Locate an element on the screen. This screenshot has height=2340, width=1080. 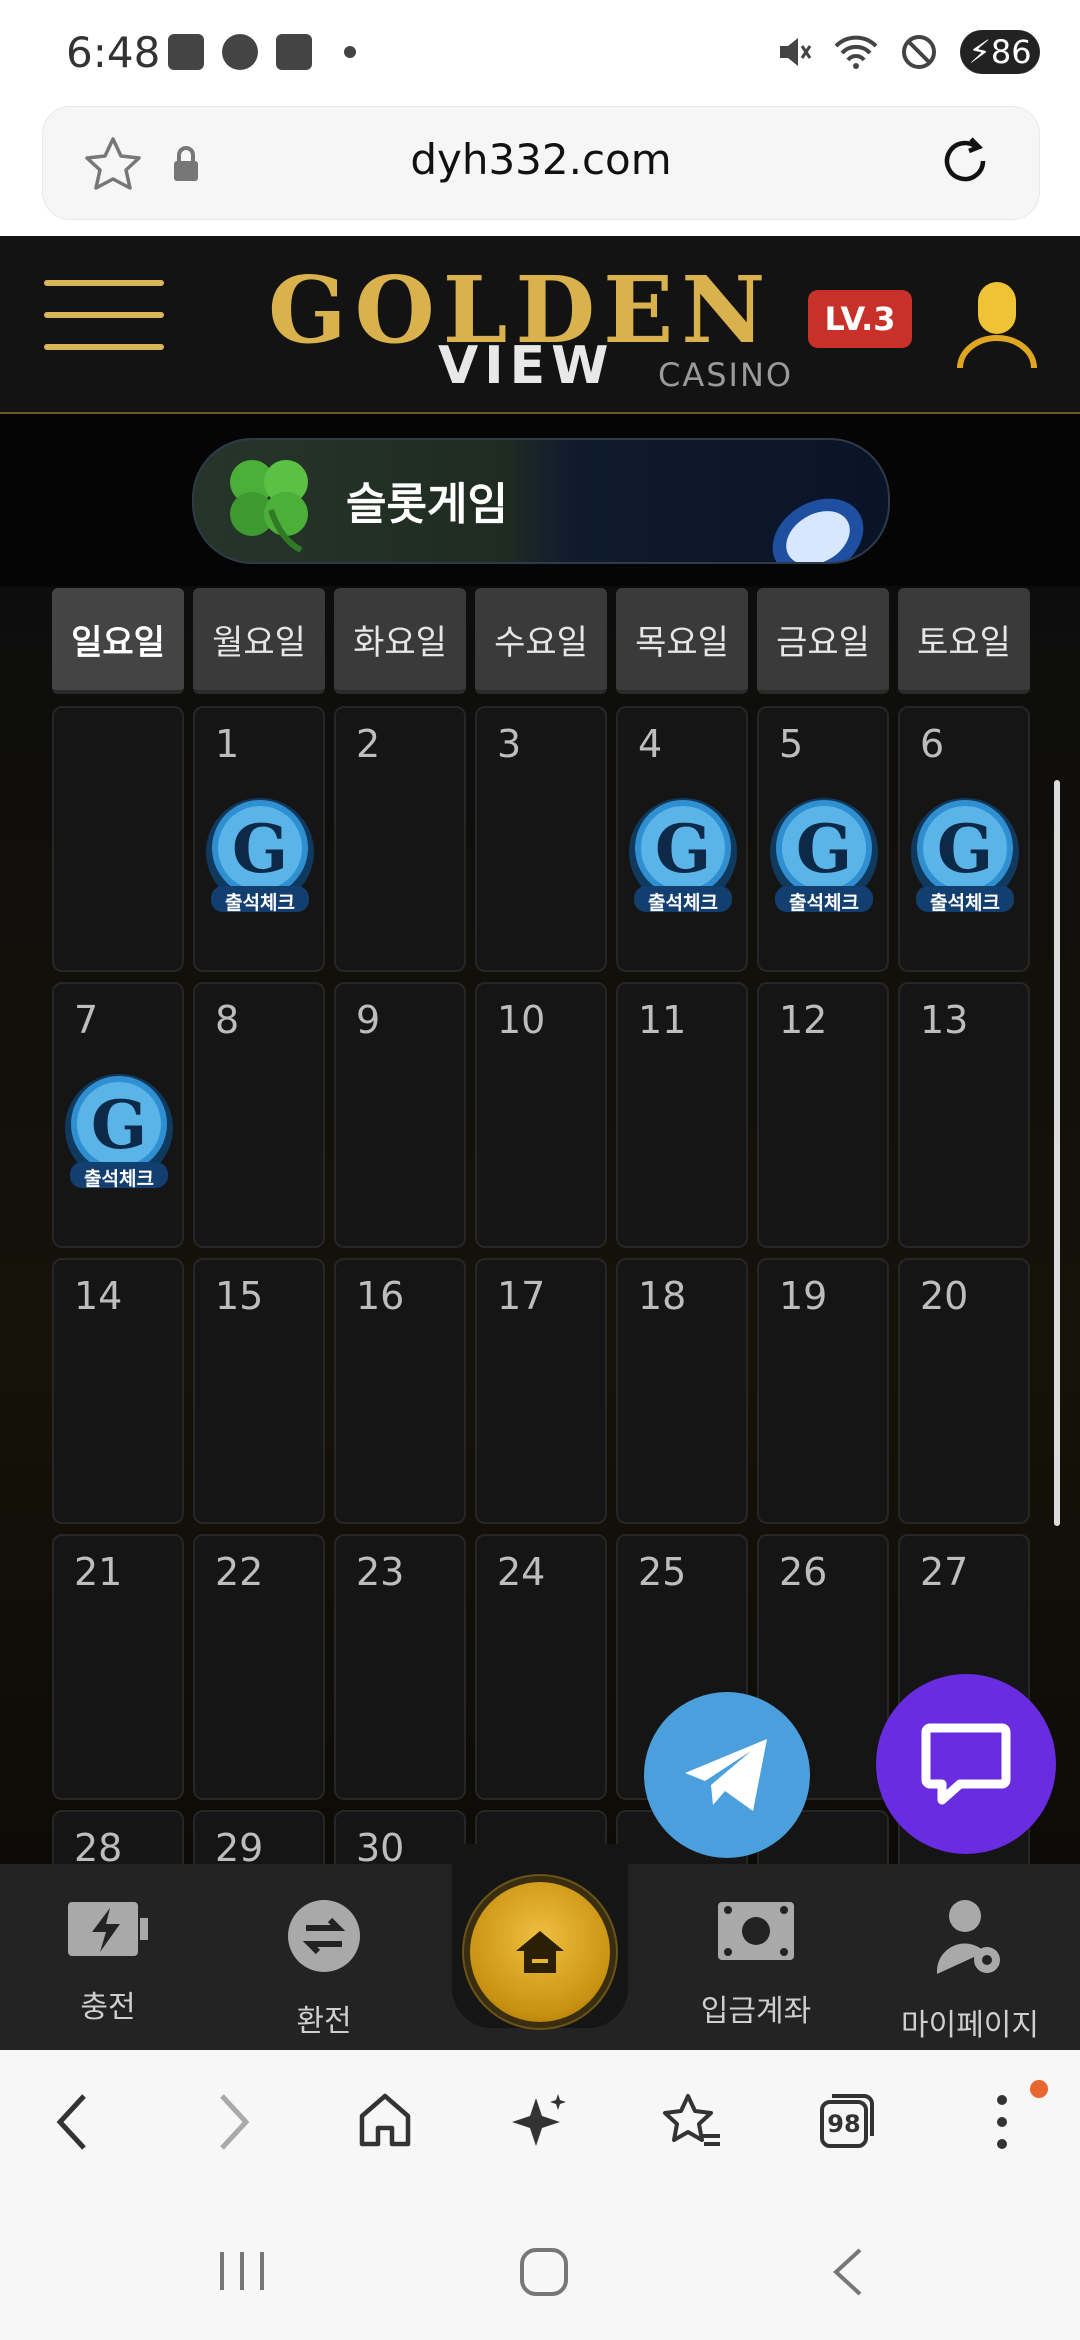
user-settings-icon is located at coordinates (968, 1937).